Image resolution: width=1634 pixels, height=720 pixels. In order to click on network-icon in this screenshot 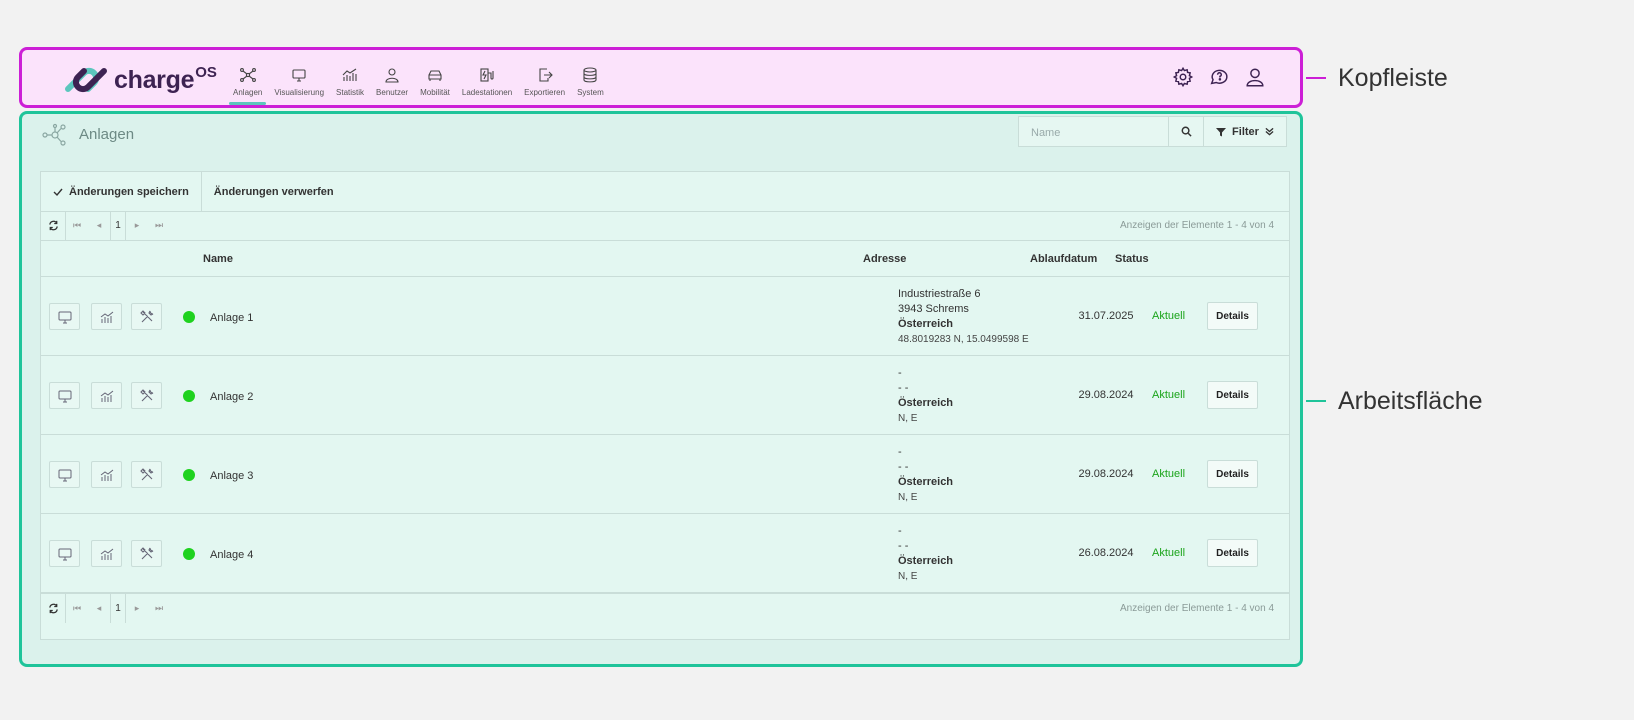, I will do `click(54, 134)`.